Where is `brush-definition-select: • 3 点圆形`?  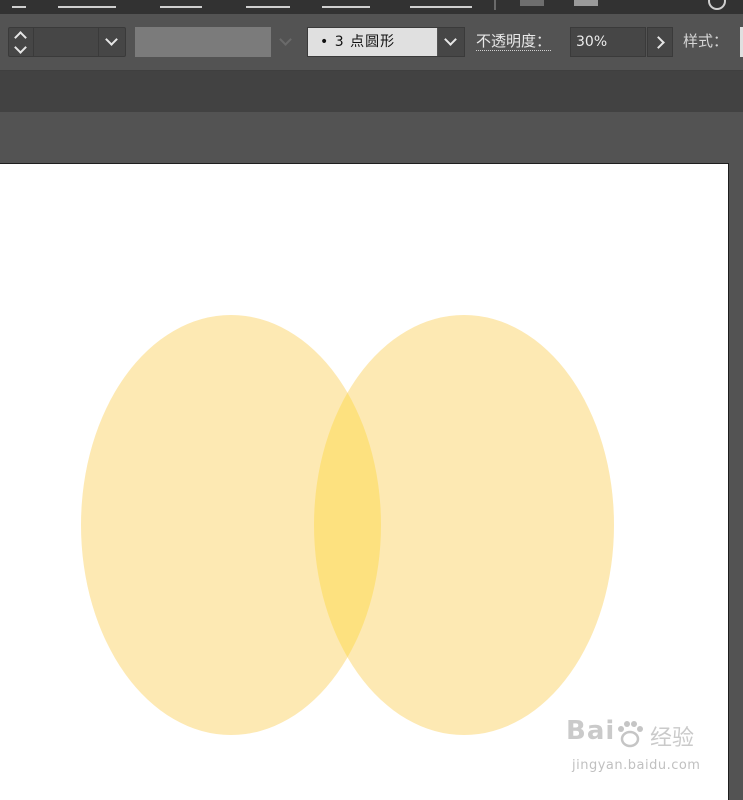
brush-definition-select: • 3 点圆形 is located at coordinates (386, 42).